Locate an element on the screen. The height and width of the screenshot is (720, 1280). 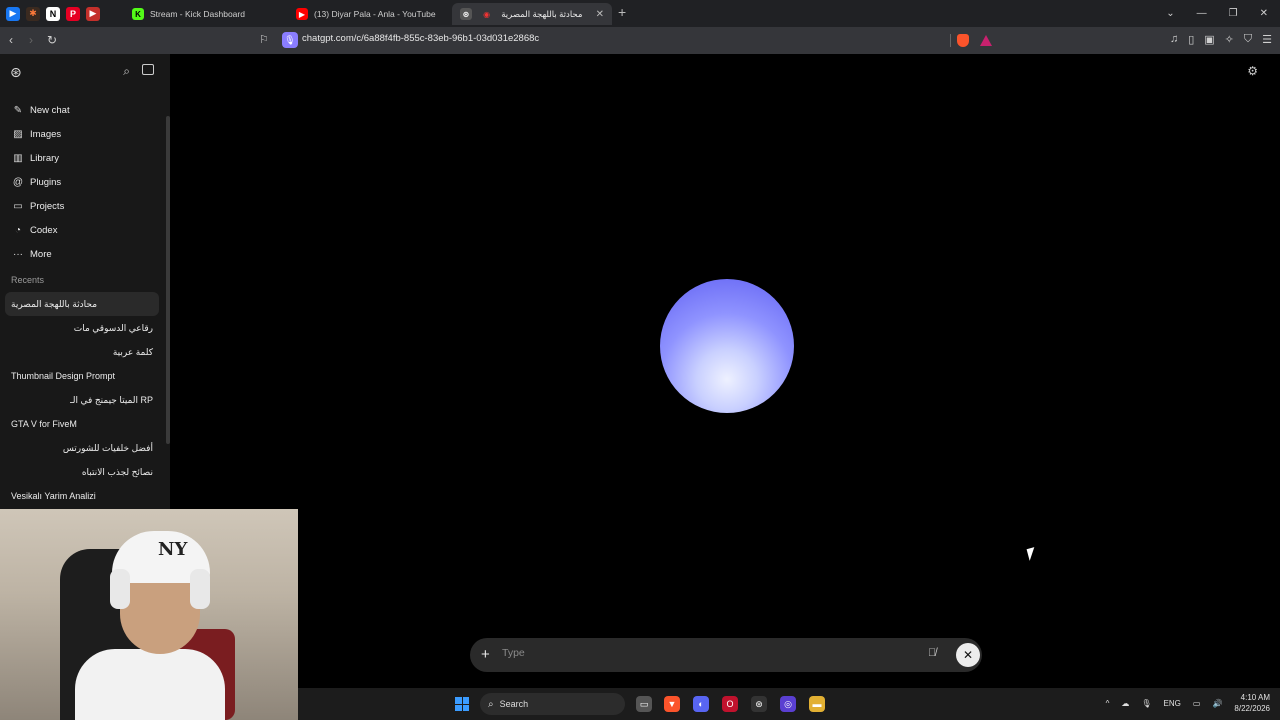
chevron-up-icon: ^ is located at coordinates (1108, 703).